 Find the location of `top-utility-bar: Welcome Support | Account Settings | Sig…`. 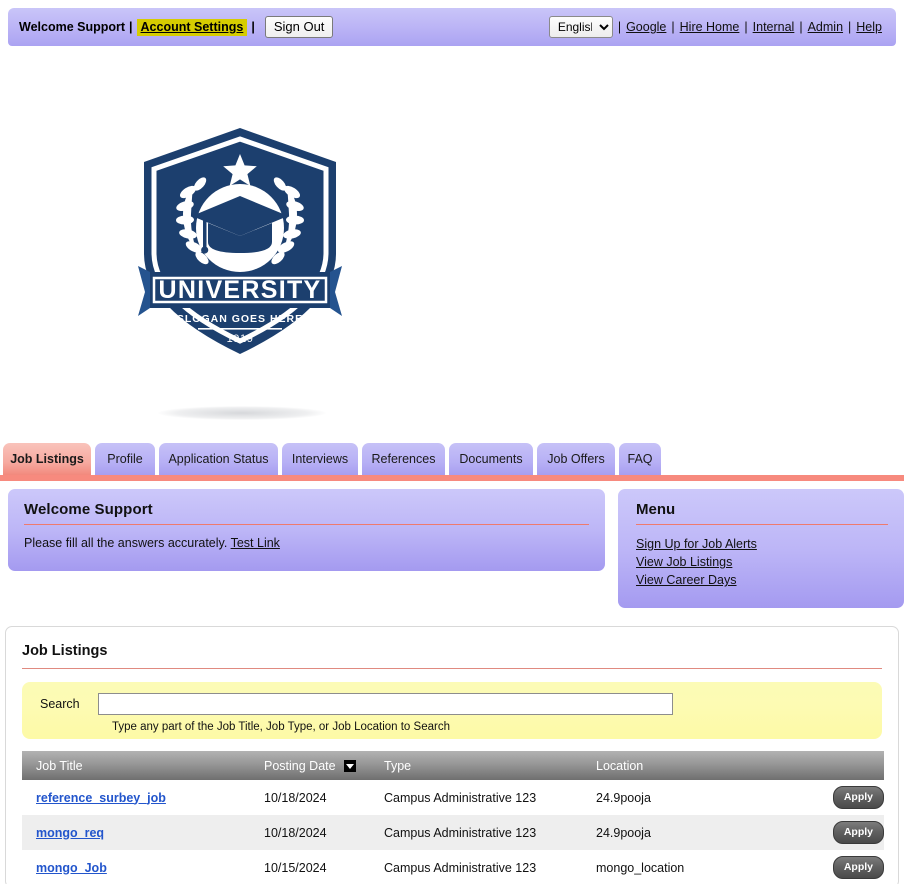

top-utility-bar: Welcome Support | Account Settings | Sig… is located at coordinates (452, 27).